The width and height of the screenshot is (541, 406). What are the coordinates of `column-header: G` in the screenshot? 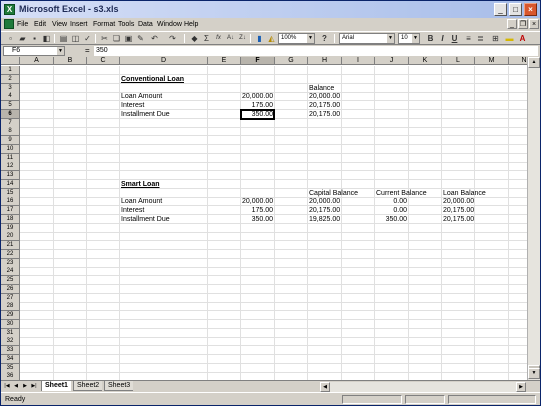 It's located at (291, 61).